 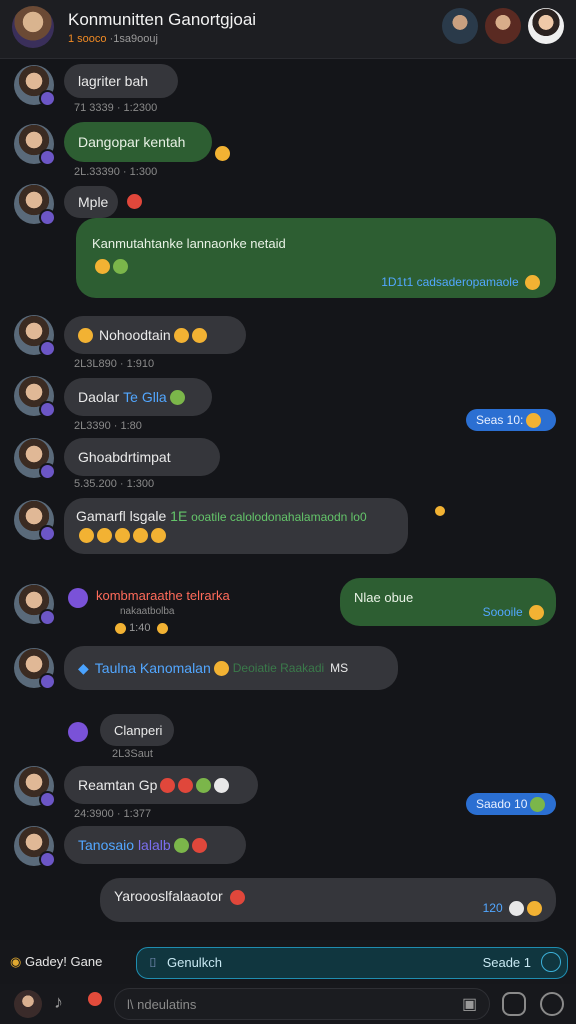 What do you see at coordinates (58, 1002) in the screenshot?
I see `mic-icon: ♪` at bounding box center [58, 1002].